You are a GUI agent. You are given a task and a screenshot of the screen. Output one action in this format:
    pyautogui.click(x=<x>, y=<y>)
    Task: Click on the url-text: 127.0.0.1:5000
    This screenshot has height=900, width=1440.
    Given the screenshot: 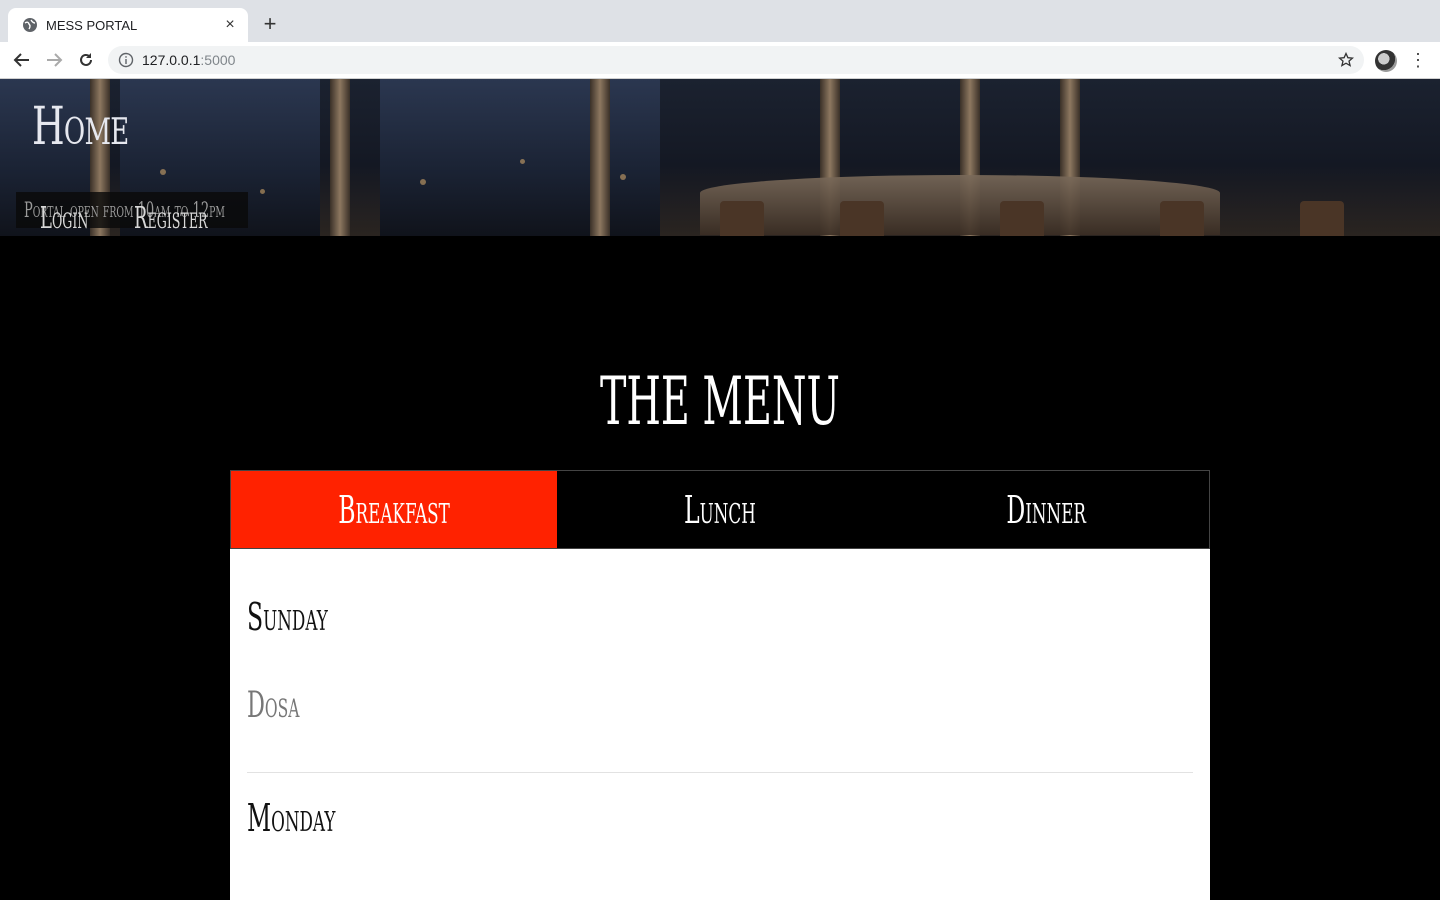 What is the action you would take?
    pyautogui.click(x=188, y=60)
    